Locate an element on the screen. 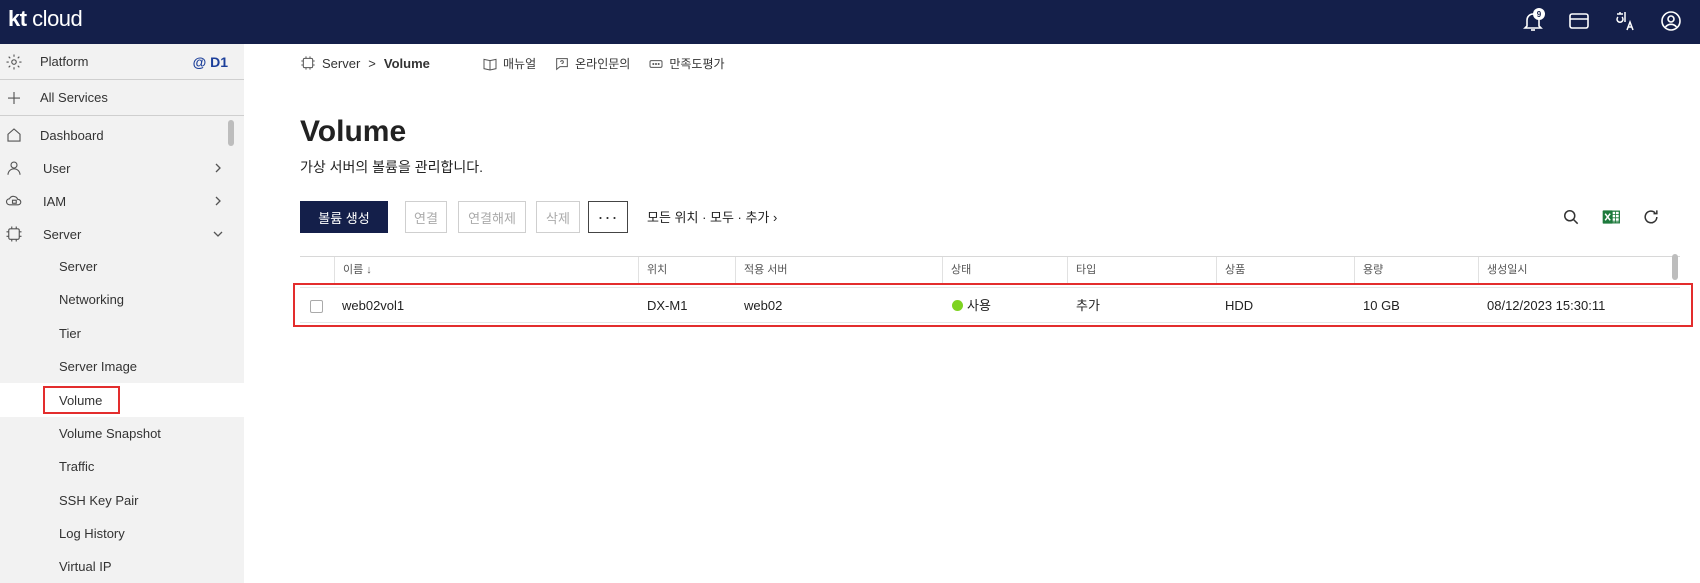 The height and width of the screenshot is (583, 1700). sidebar-subitem-label: Server Image is located at coordinates (98, 366).